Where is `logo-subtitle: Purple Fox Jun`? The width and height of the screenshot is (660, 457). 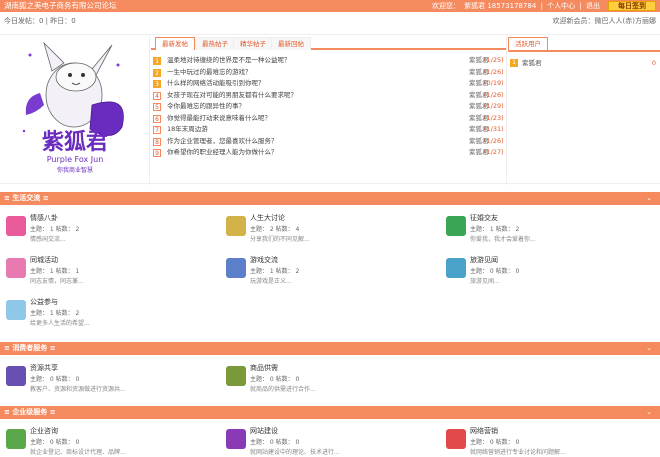 logo-subtitle: Purple Fox Jun is located at coordinates (75, 159).